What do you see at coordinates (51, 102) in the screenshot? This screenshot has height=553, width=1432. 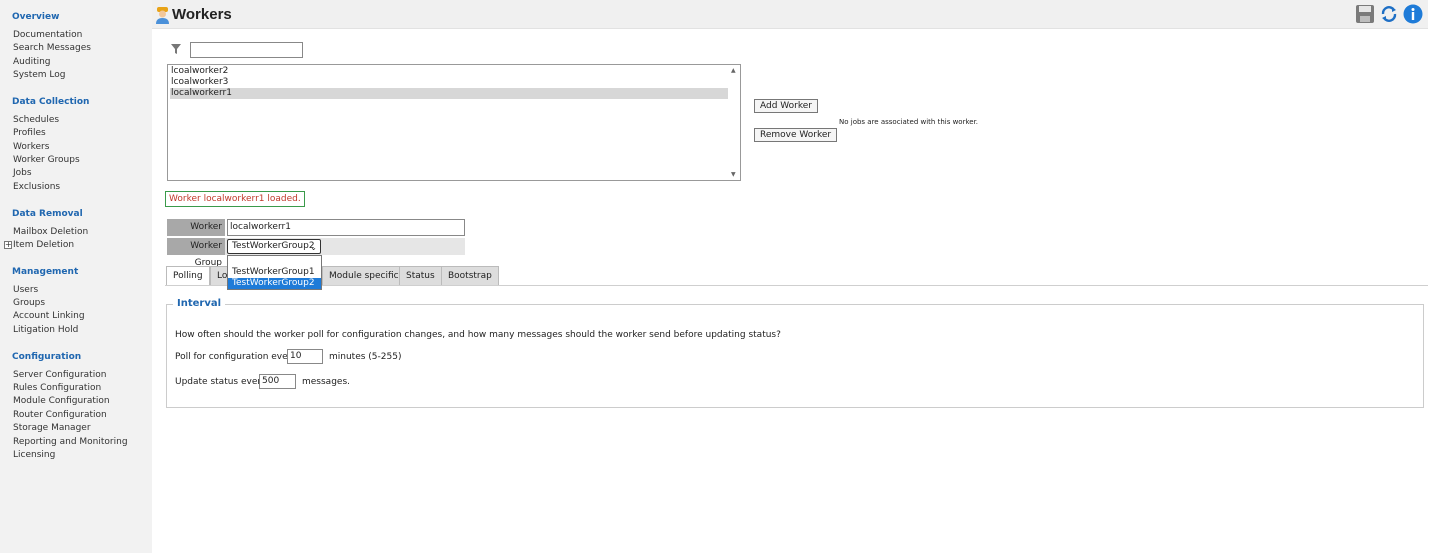 I see `section-title-data-collection: Data Collection` at bounding box center [51, 102].